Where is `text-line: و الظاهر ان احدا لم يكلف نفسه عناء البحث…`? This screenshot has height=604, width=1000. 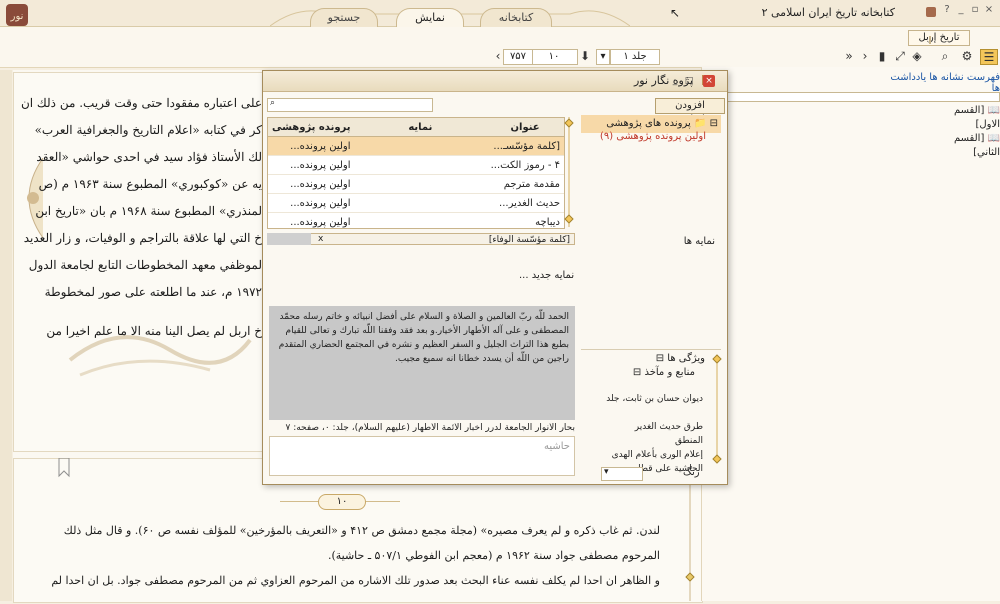
text-line: و الظاهر ان احدا لم يكلف نفسه عناء البحث… is located at coordinates (355, 580).